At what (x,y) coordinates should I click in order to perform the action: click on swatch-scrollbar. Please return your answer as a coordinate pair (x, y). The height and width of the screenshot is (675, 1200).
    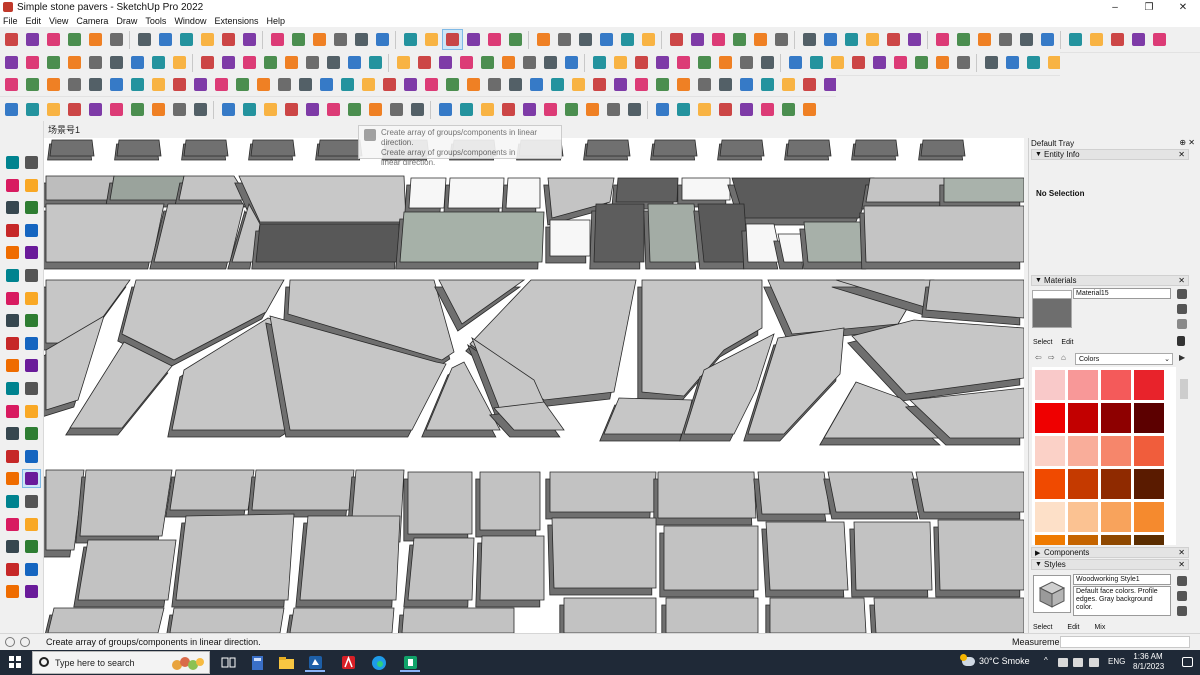
    Looking at the image, I should click on (1184, 456).